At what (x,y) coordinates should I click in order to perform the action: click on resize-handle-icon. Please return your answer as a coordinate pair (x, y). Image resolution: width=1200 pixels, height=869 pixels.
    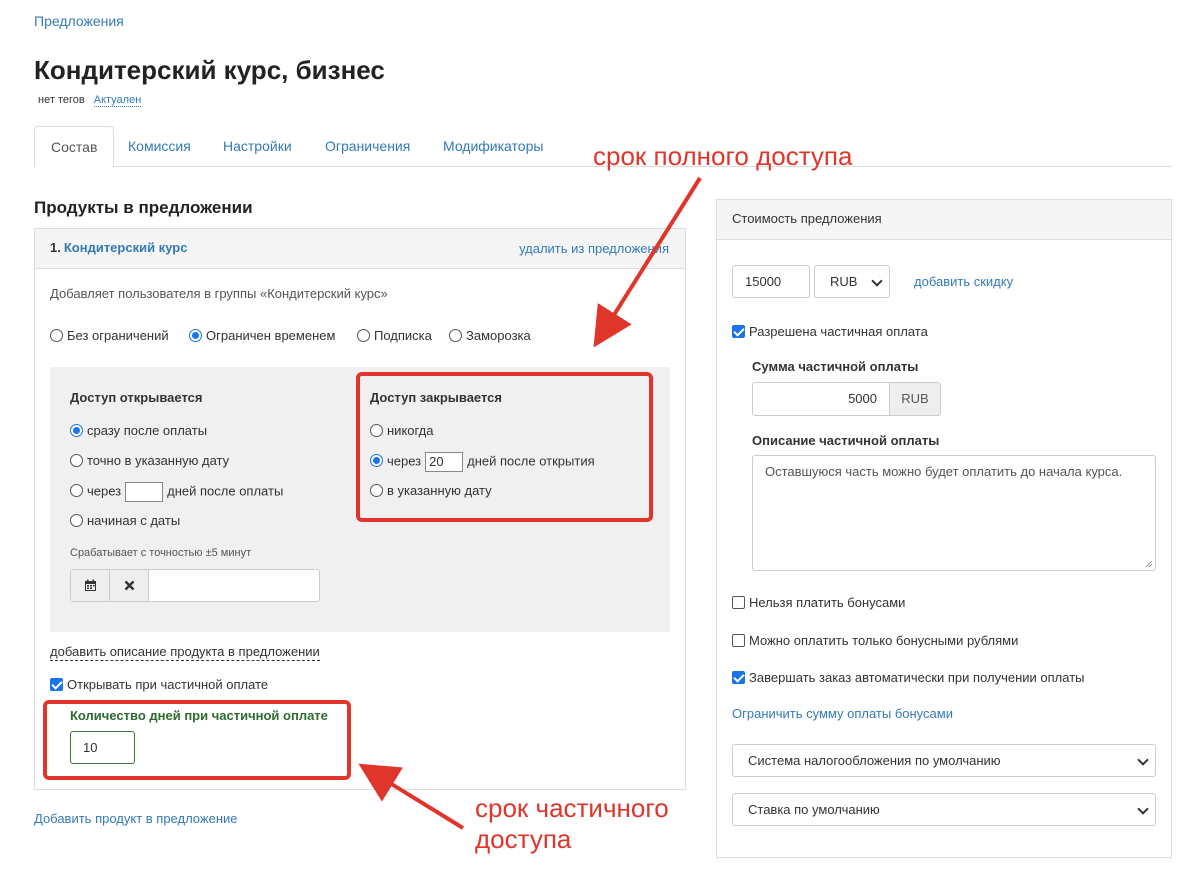
    Looking at the image, I should click on (1148, 563).